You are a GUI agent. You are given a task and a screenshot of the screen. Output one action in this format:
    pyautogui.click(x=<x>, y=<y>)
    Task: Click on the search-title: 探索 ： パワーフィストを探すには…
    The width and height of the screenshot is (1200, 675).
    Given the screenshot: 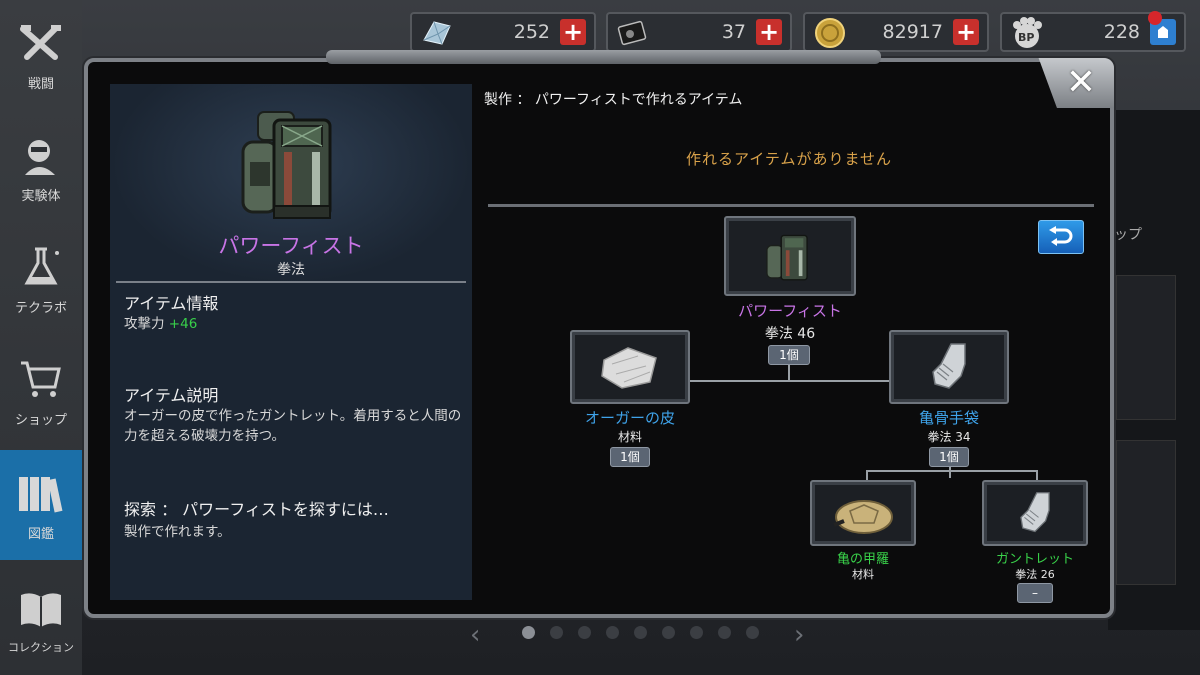 What is the action you would take?
    pyautogui.click(x=256, y=509)
    